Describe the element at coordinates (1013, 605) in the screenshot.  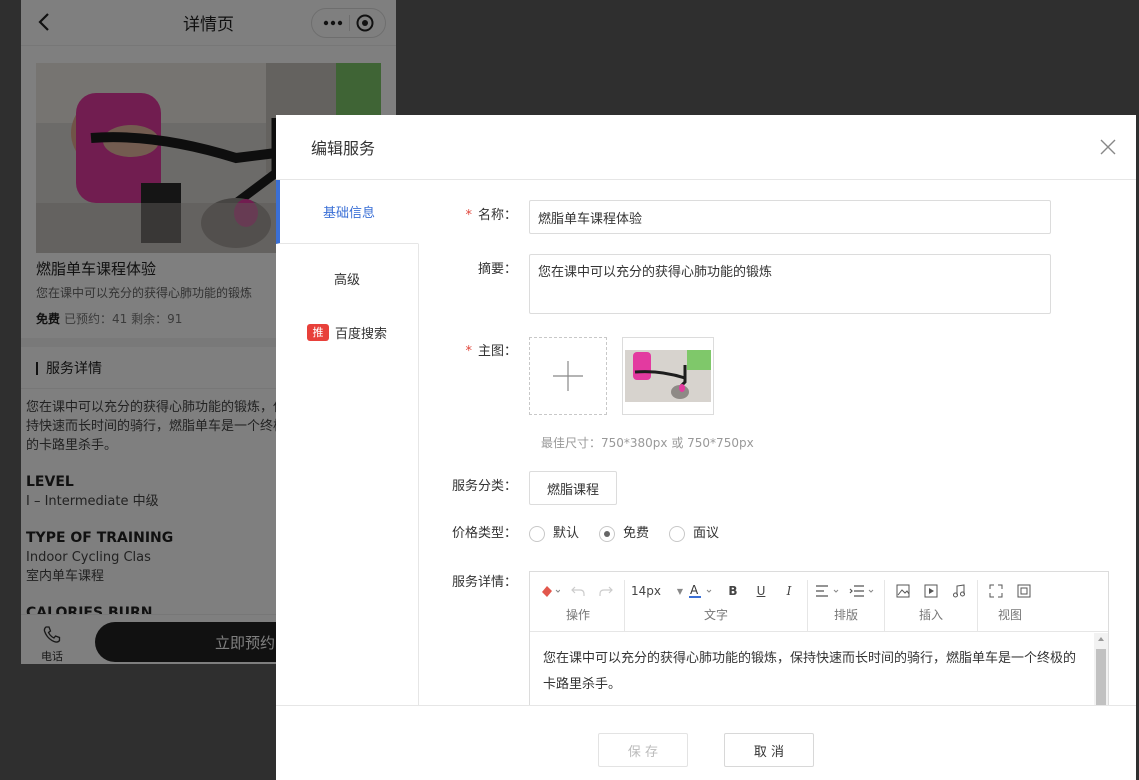
I see `toolbar-group-view: 视图` at that location.